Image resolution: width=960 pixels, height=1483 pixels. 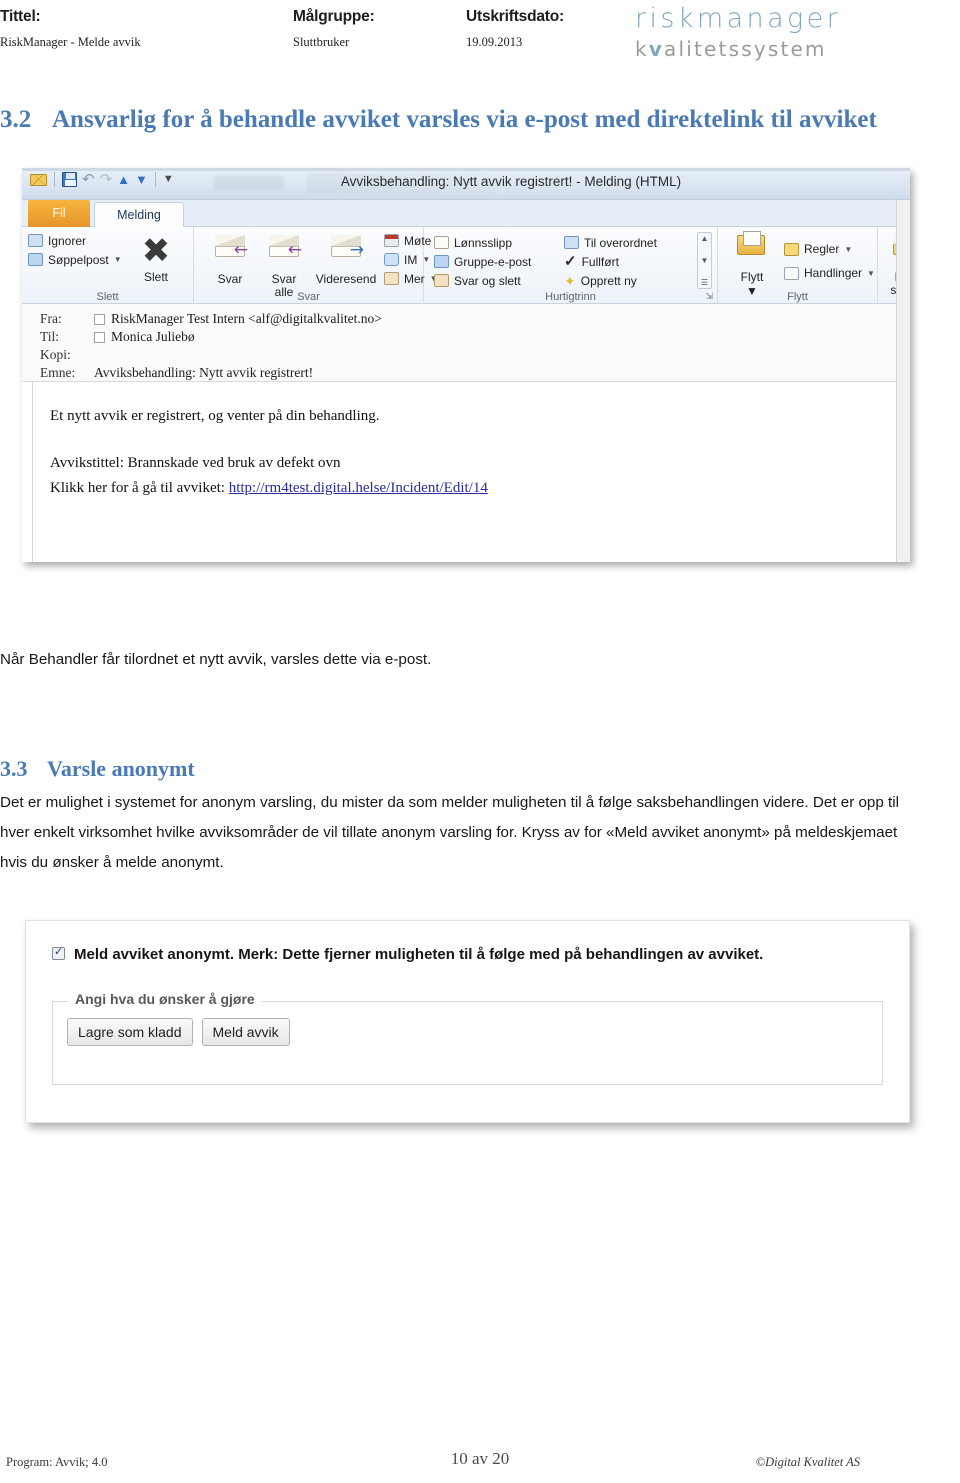 I want to click on riskmanager-logo: riskmanager kvalitetssystem, so click(x=738, y=32).